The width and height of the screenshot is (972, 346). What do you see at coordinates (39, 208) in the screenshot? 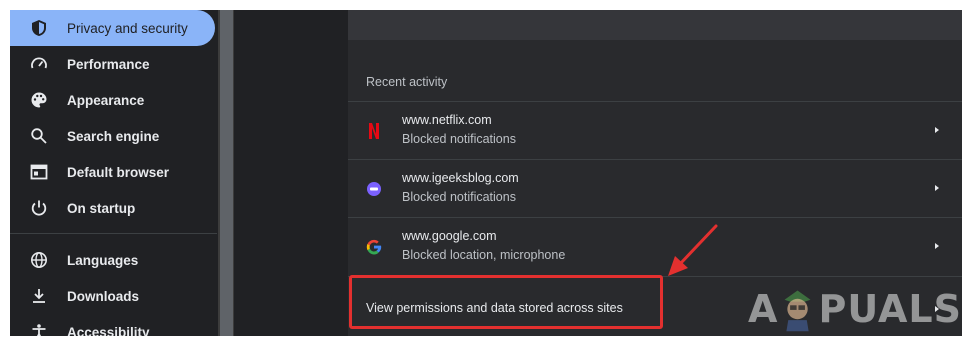
I see `power-icon` at bounding box center [39, 208].